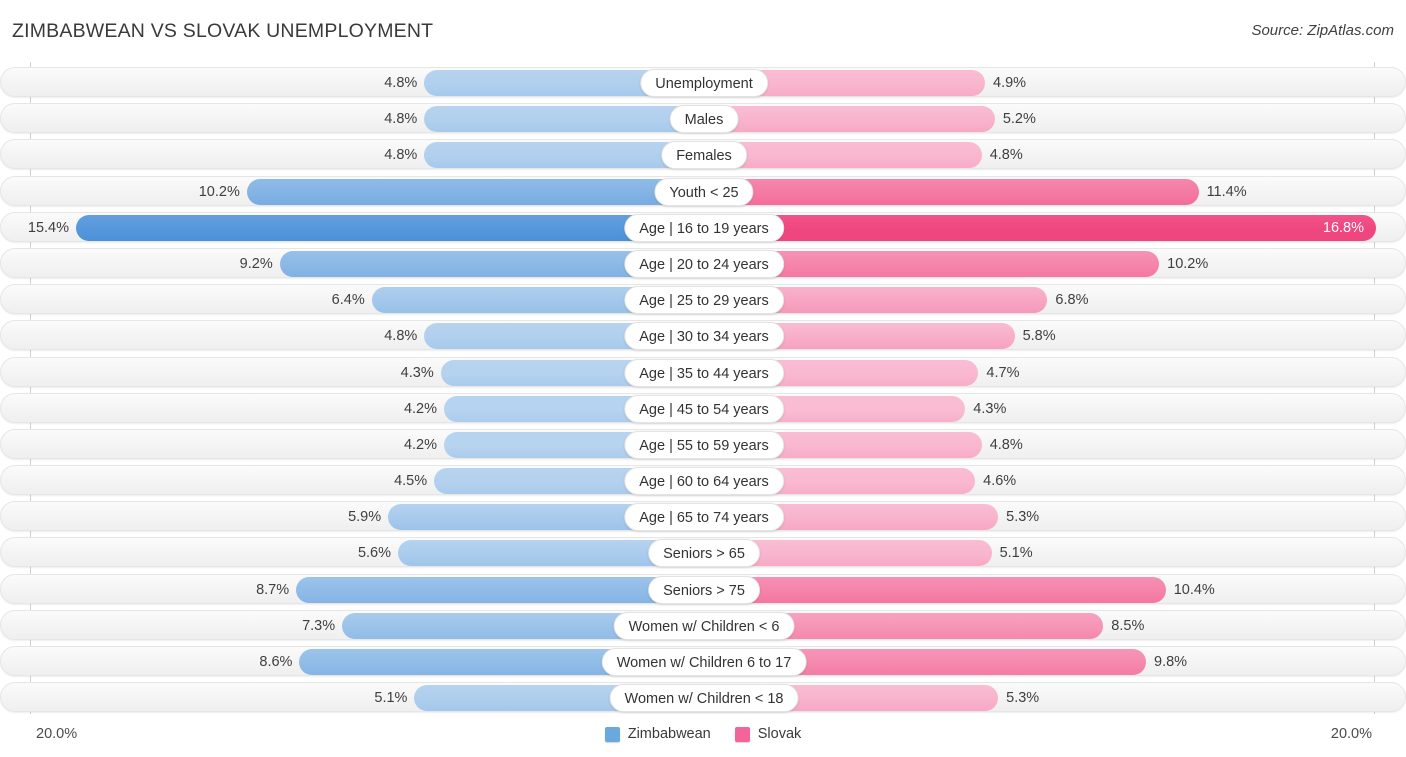 The height and width of the screenshot is (757, 1406). I want to click on category-label: Youth < 25, so click(704, 191).